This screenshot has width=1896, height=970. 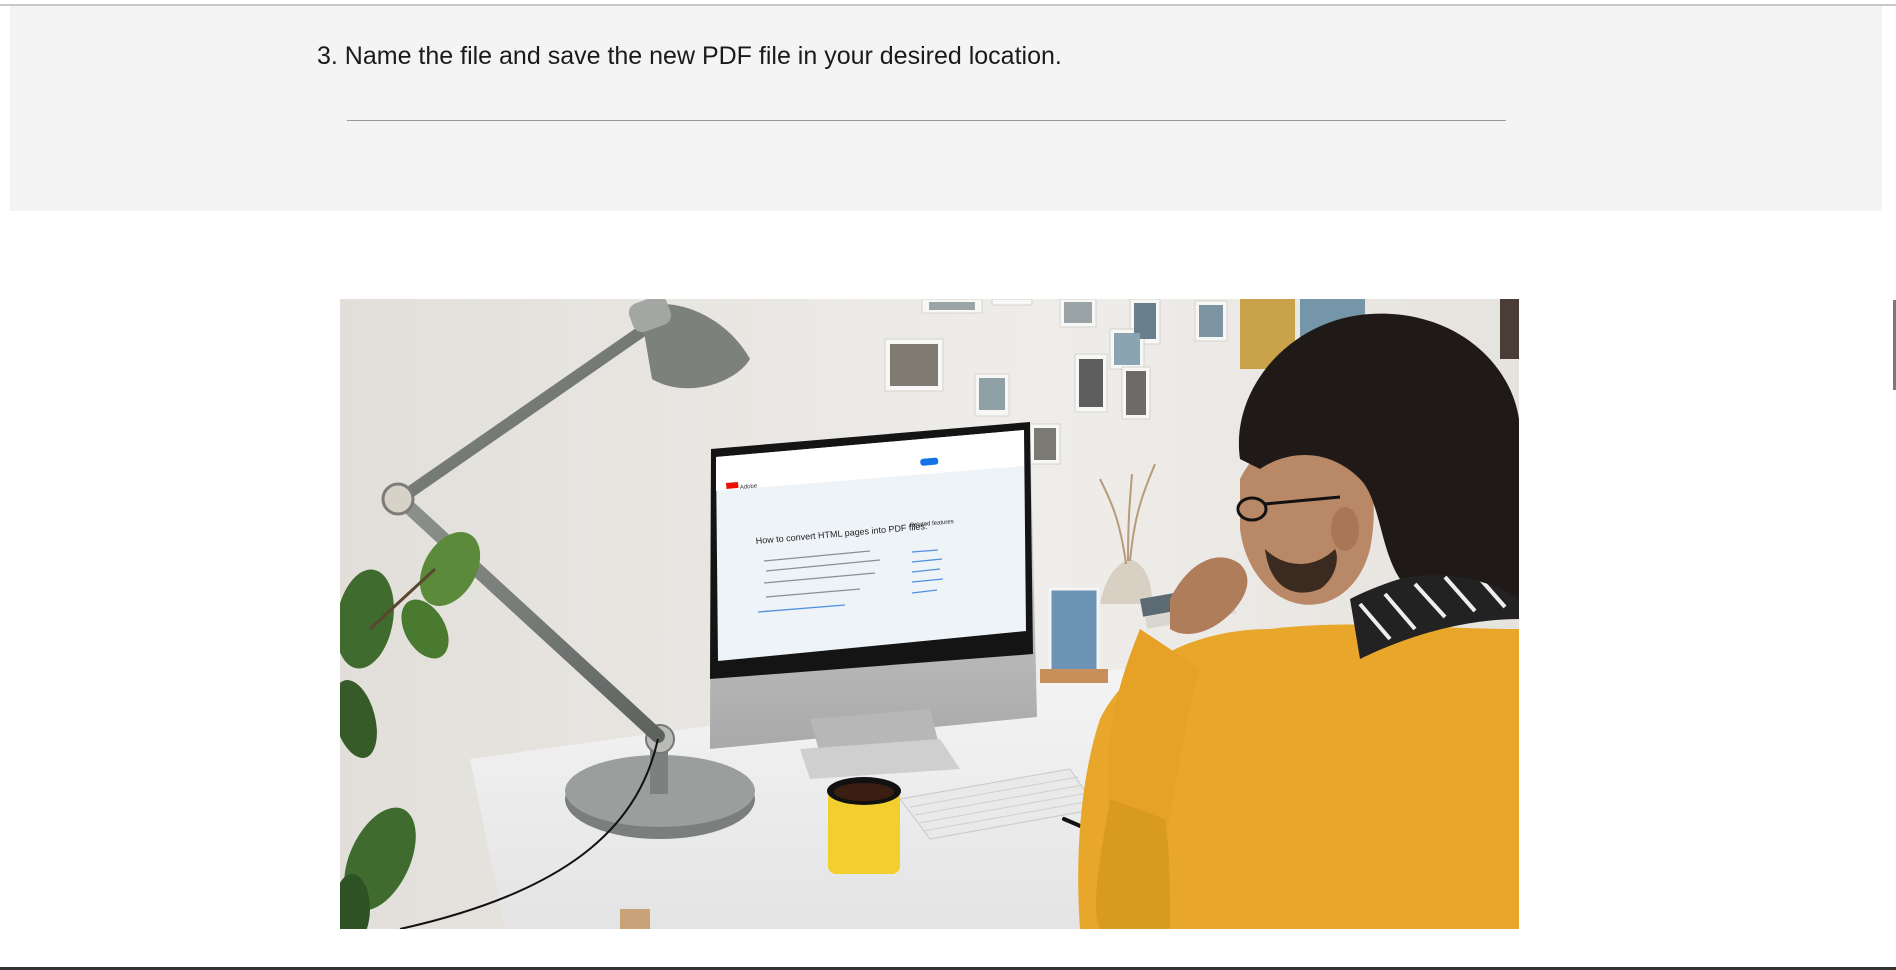 What do you see at coordinates (864, 825) in the screenshot?
I see `coffee-mug` at bounding box center [864, 825].